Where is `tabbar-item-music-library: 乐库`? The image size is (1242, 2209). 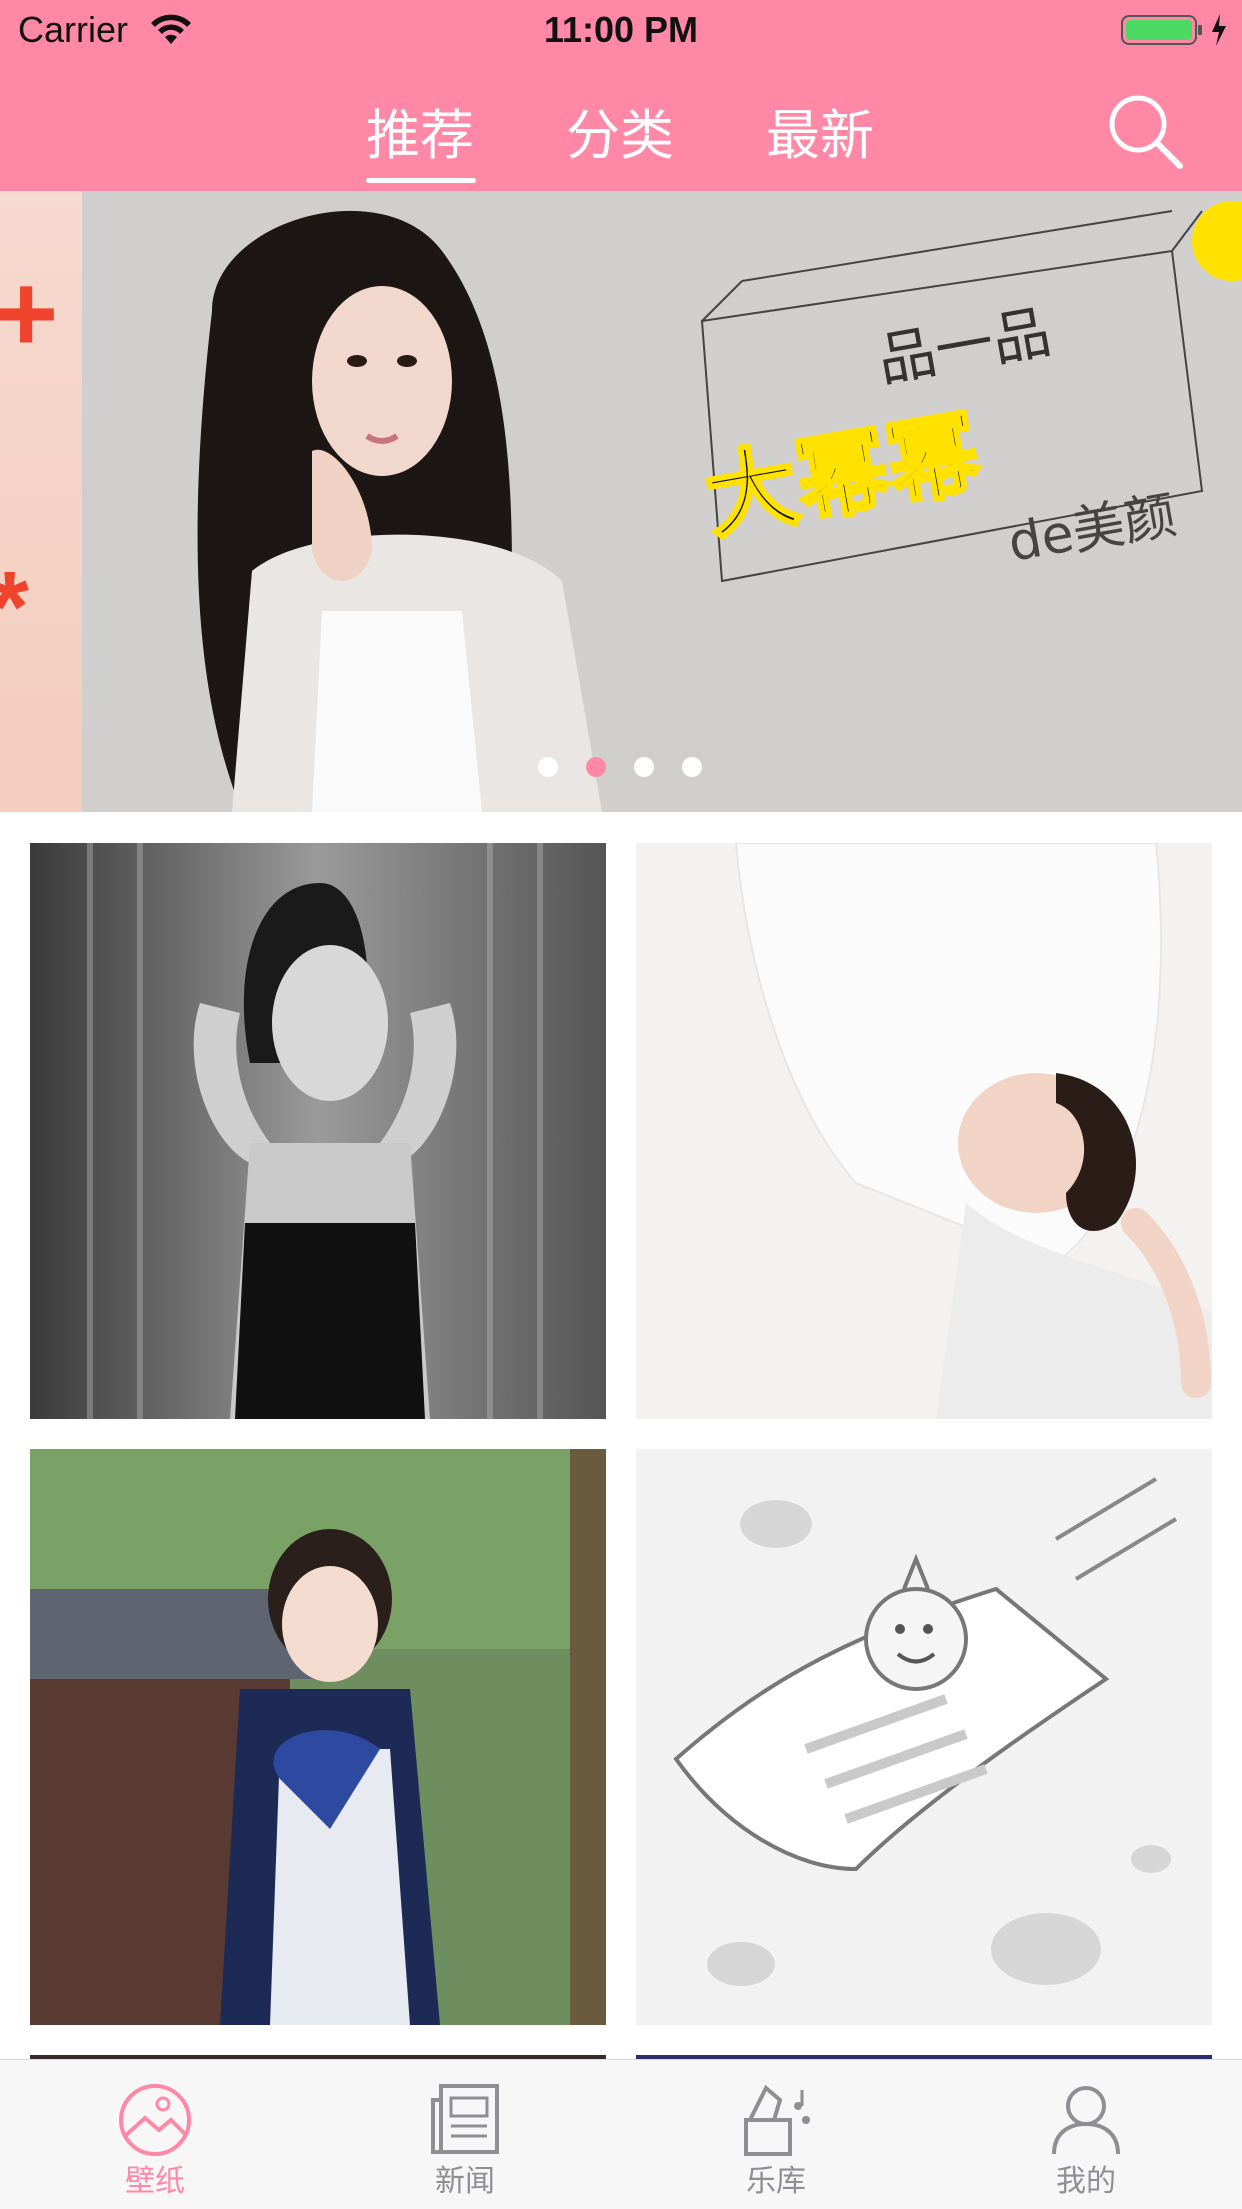 tabbar-item-music-library: 乐库 is located at coordinates (776, 2134).